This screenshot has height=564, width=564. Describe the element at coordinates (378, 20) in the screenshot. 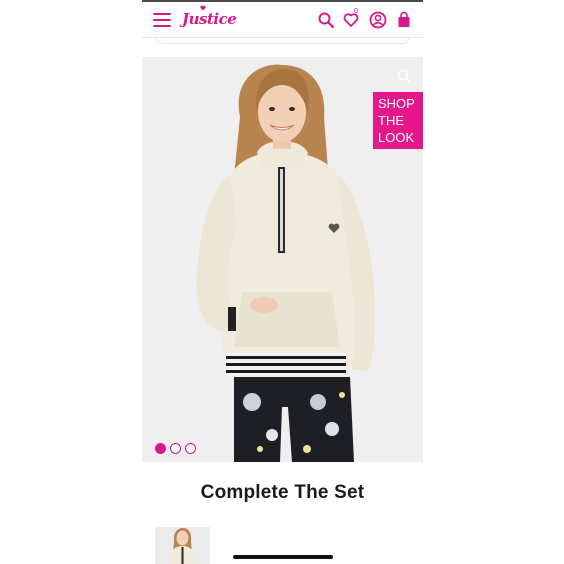

I see `account-icon` at that location.